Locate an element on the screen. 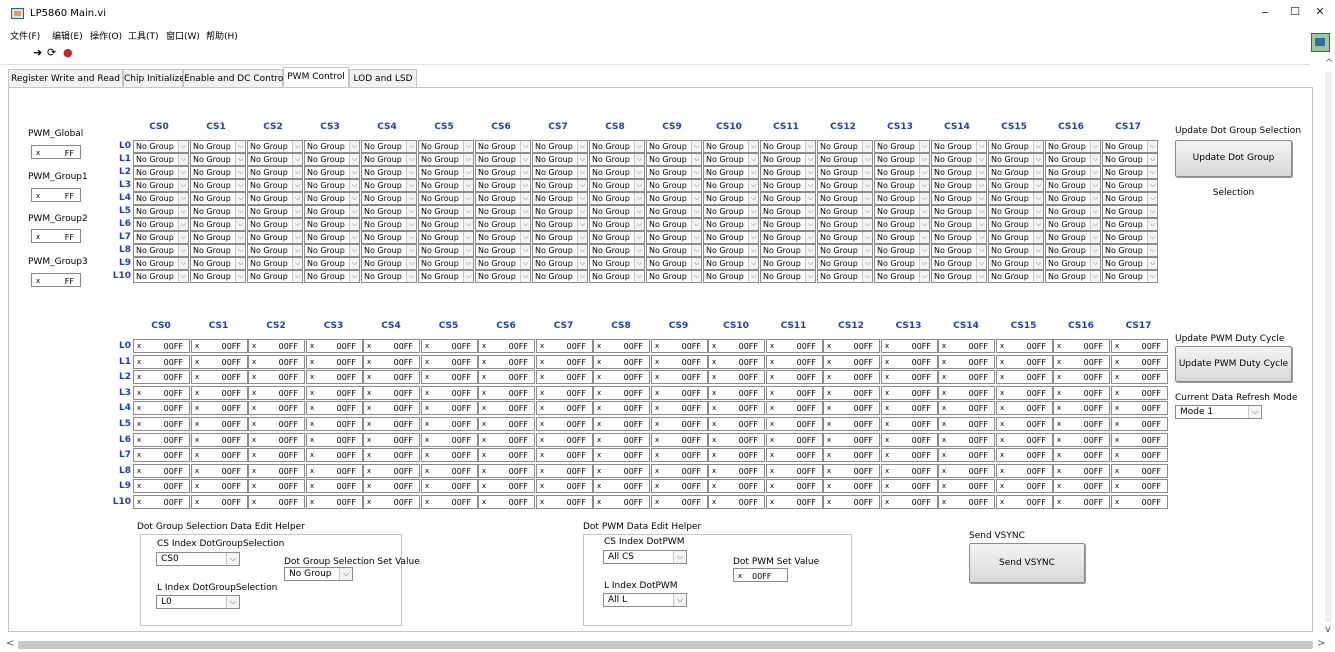 This screenshot has height=652, width=1335. scroll-up-icon: ^ is located at coordinates (1329, 63).